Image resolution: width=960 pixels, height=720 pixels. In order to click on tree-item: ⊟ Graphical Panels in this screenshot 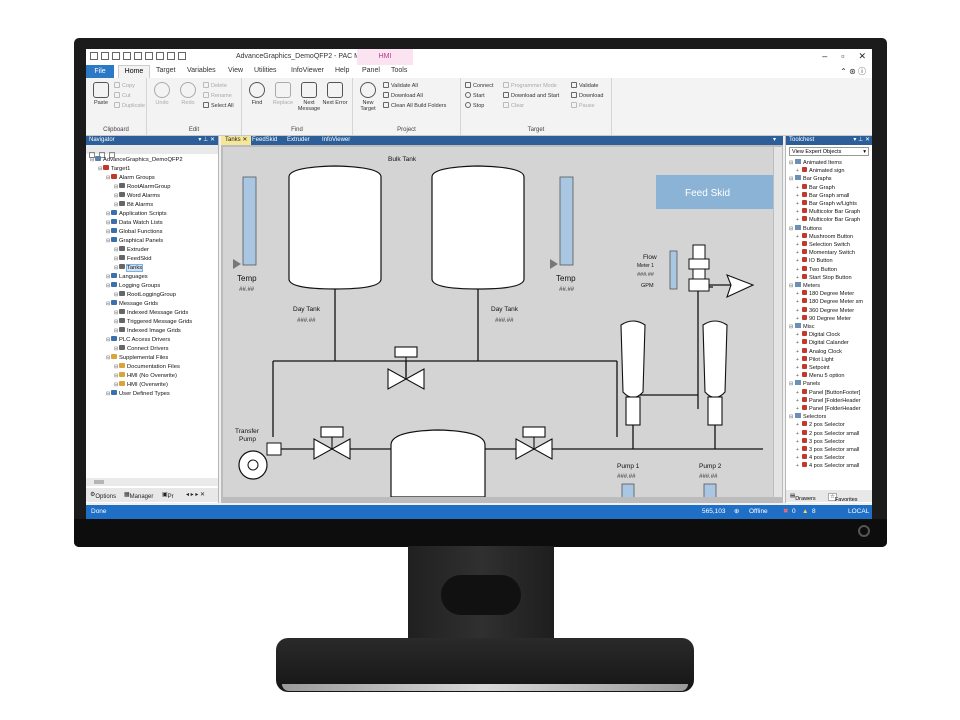, I will do `click(134, 241)`.